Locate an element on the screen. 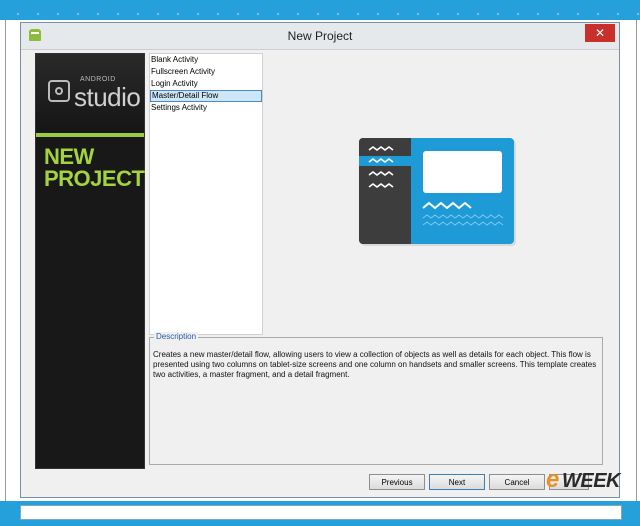 The height and width of the screenshot is (526, 640). activity-item-login: Login Activity is located at coordinates (206, 84).